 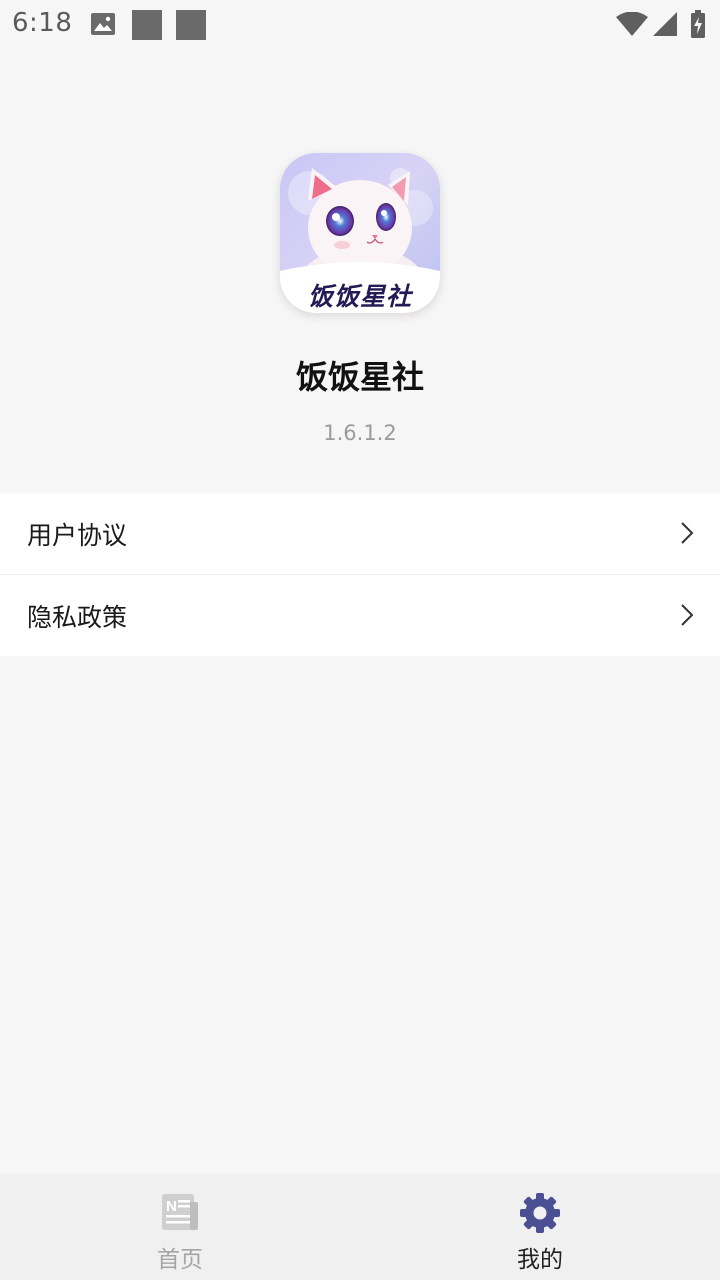 I want to click on svg-text: N, so click(x=171, y=1206).